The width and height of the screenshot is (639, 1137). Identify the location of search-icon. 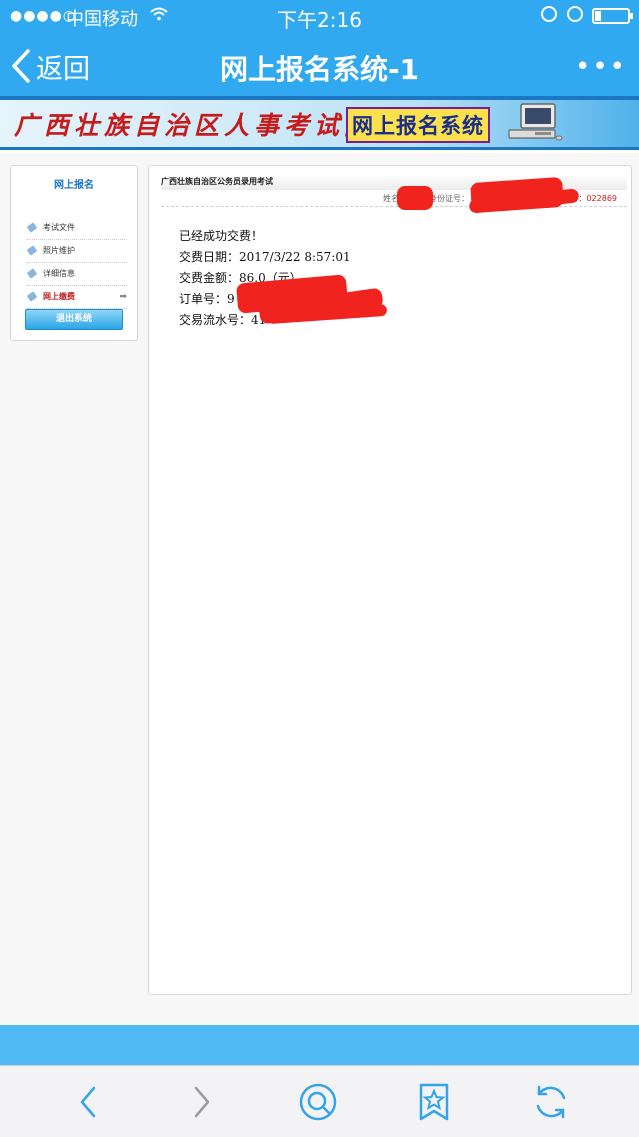
(318, 1102).